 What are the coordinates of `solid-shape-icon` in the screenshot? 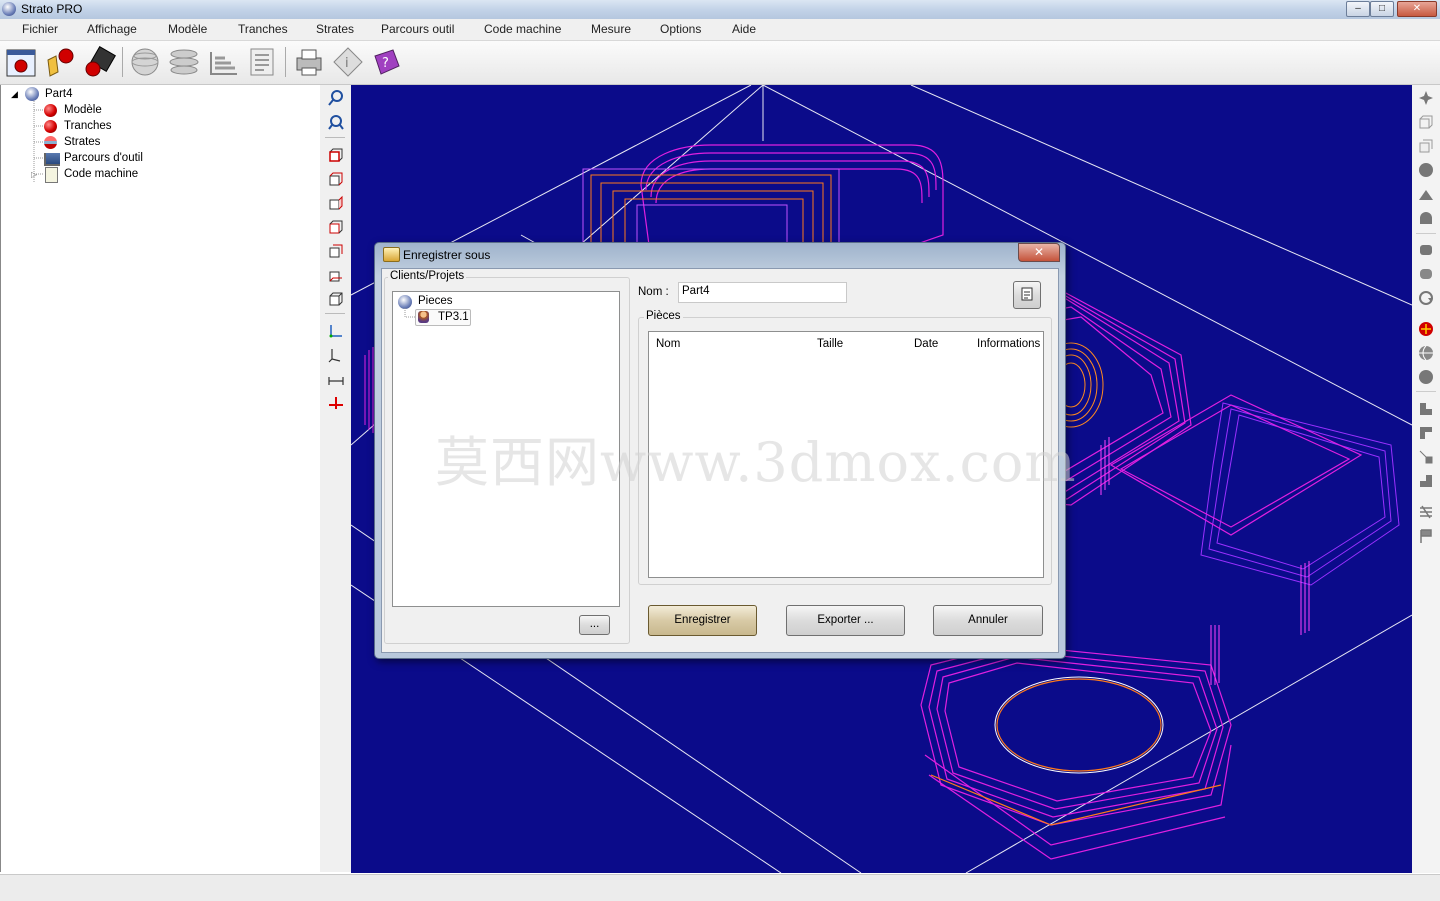 It's located at (1426, 250).